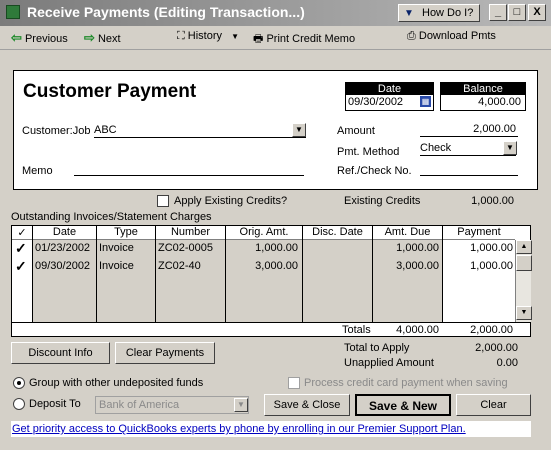 This screenshot has width=551, height=450. What do you see at coordinates (190, 233) in the screenshot?
I see `number-column-header: Number` at bounding box center [190, 233].